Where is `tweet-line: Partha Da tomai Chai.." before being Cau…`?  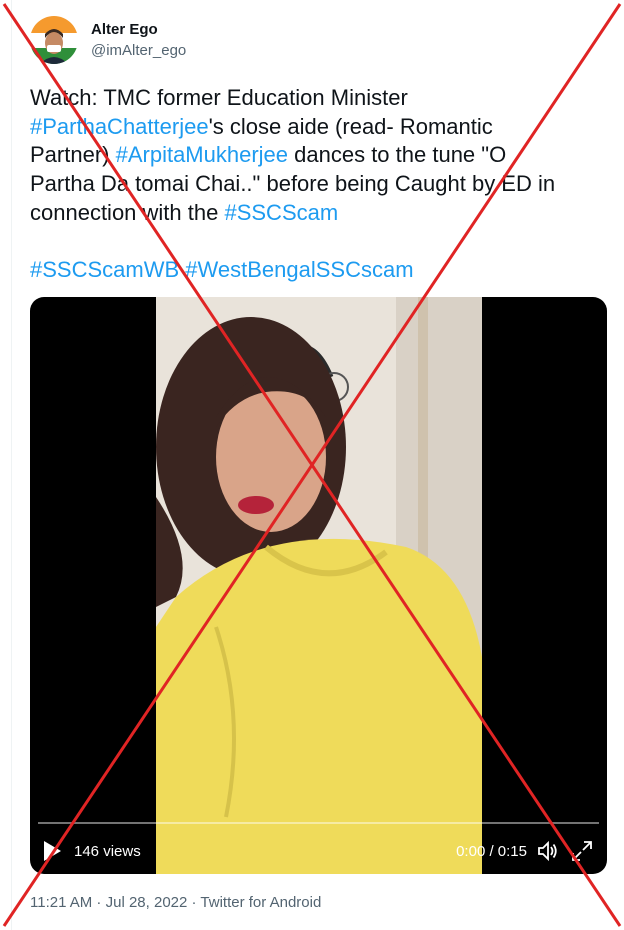 tweet-line: Partha Da tomai Chai.." before being Cau… is located at coordinates (322, 184).